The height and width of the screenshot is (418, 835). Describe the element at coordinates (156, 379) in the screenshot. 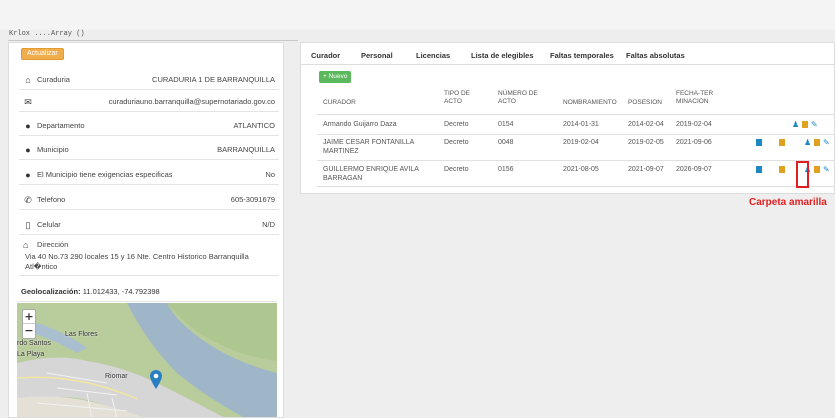

I see `map-marker-icon` at that location.